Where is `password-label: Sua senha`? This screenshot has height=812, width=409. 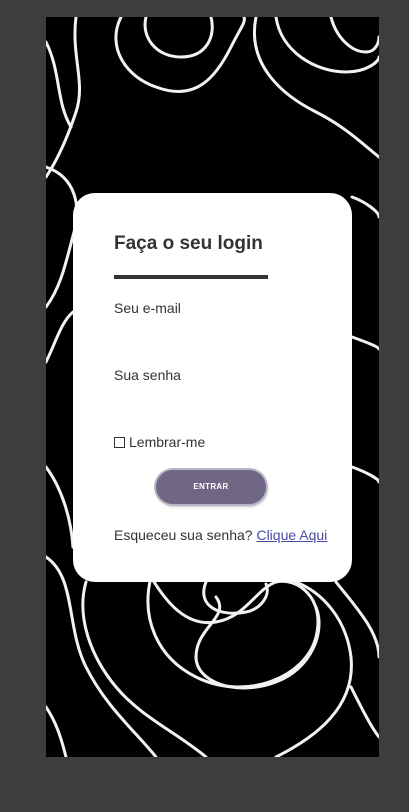
password-label: Sua senha is located at coordinates (147, 375).